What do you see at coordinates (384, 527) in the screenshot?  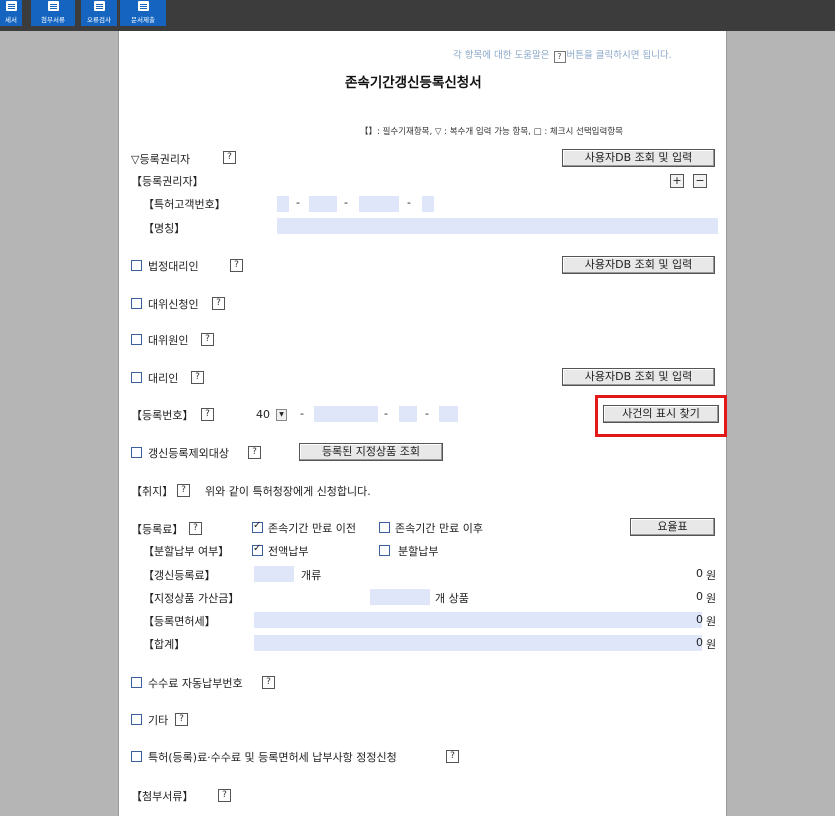 I see `after-expiry-checkbox` at bounding box center [384, 527].